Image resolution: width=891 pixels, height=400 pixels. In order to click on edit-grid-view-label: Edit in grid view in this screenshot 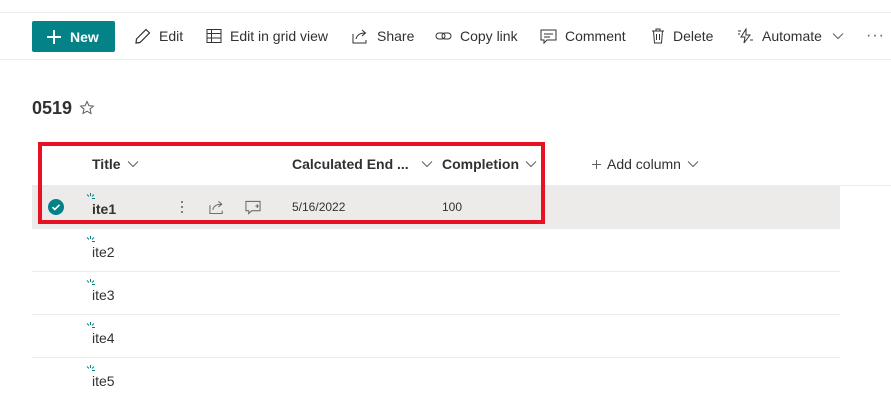, I will do `click(279, 36)`.